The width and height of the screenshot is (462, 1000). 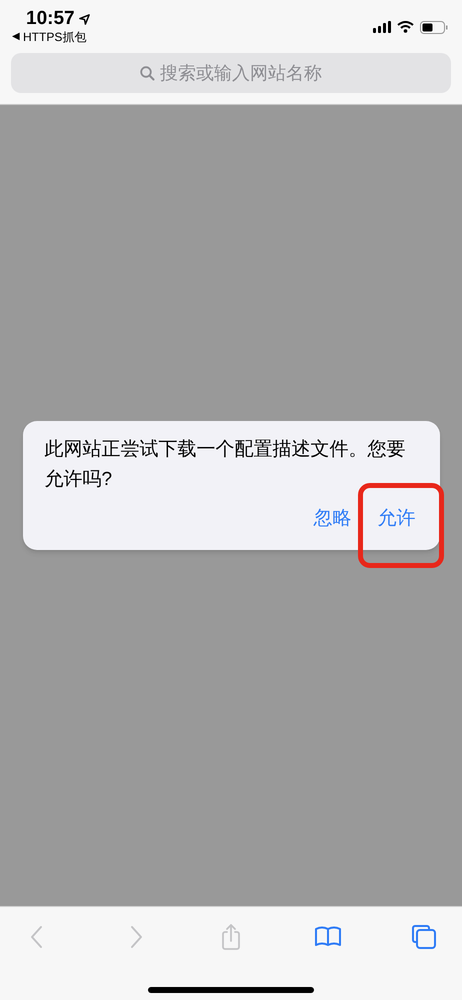 I want to click on clock-time: 10:57, so click(x=50, y=19).